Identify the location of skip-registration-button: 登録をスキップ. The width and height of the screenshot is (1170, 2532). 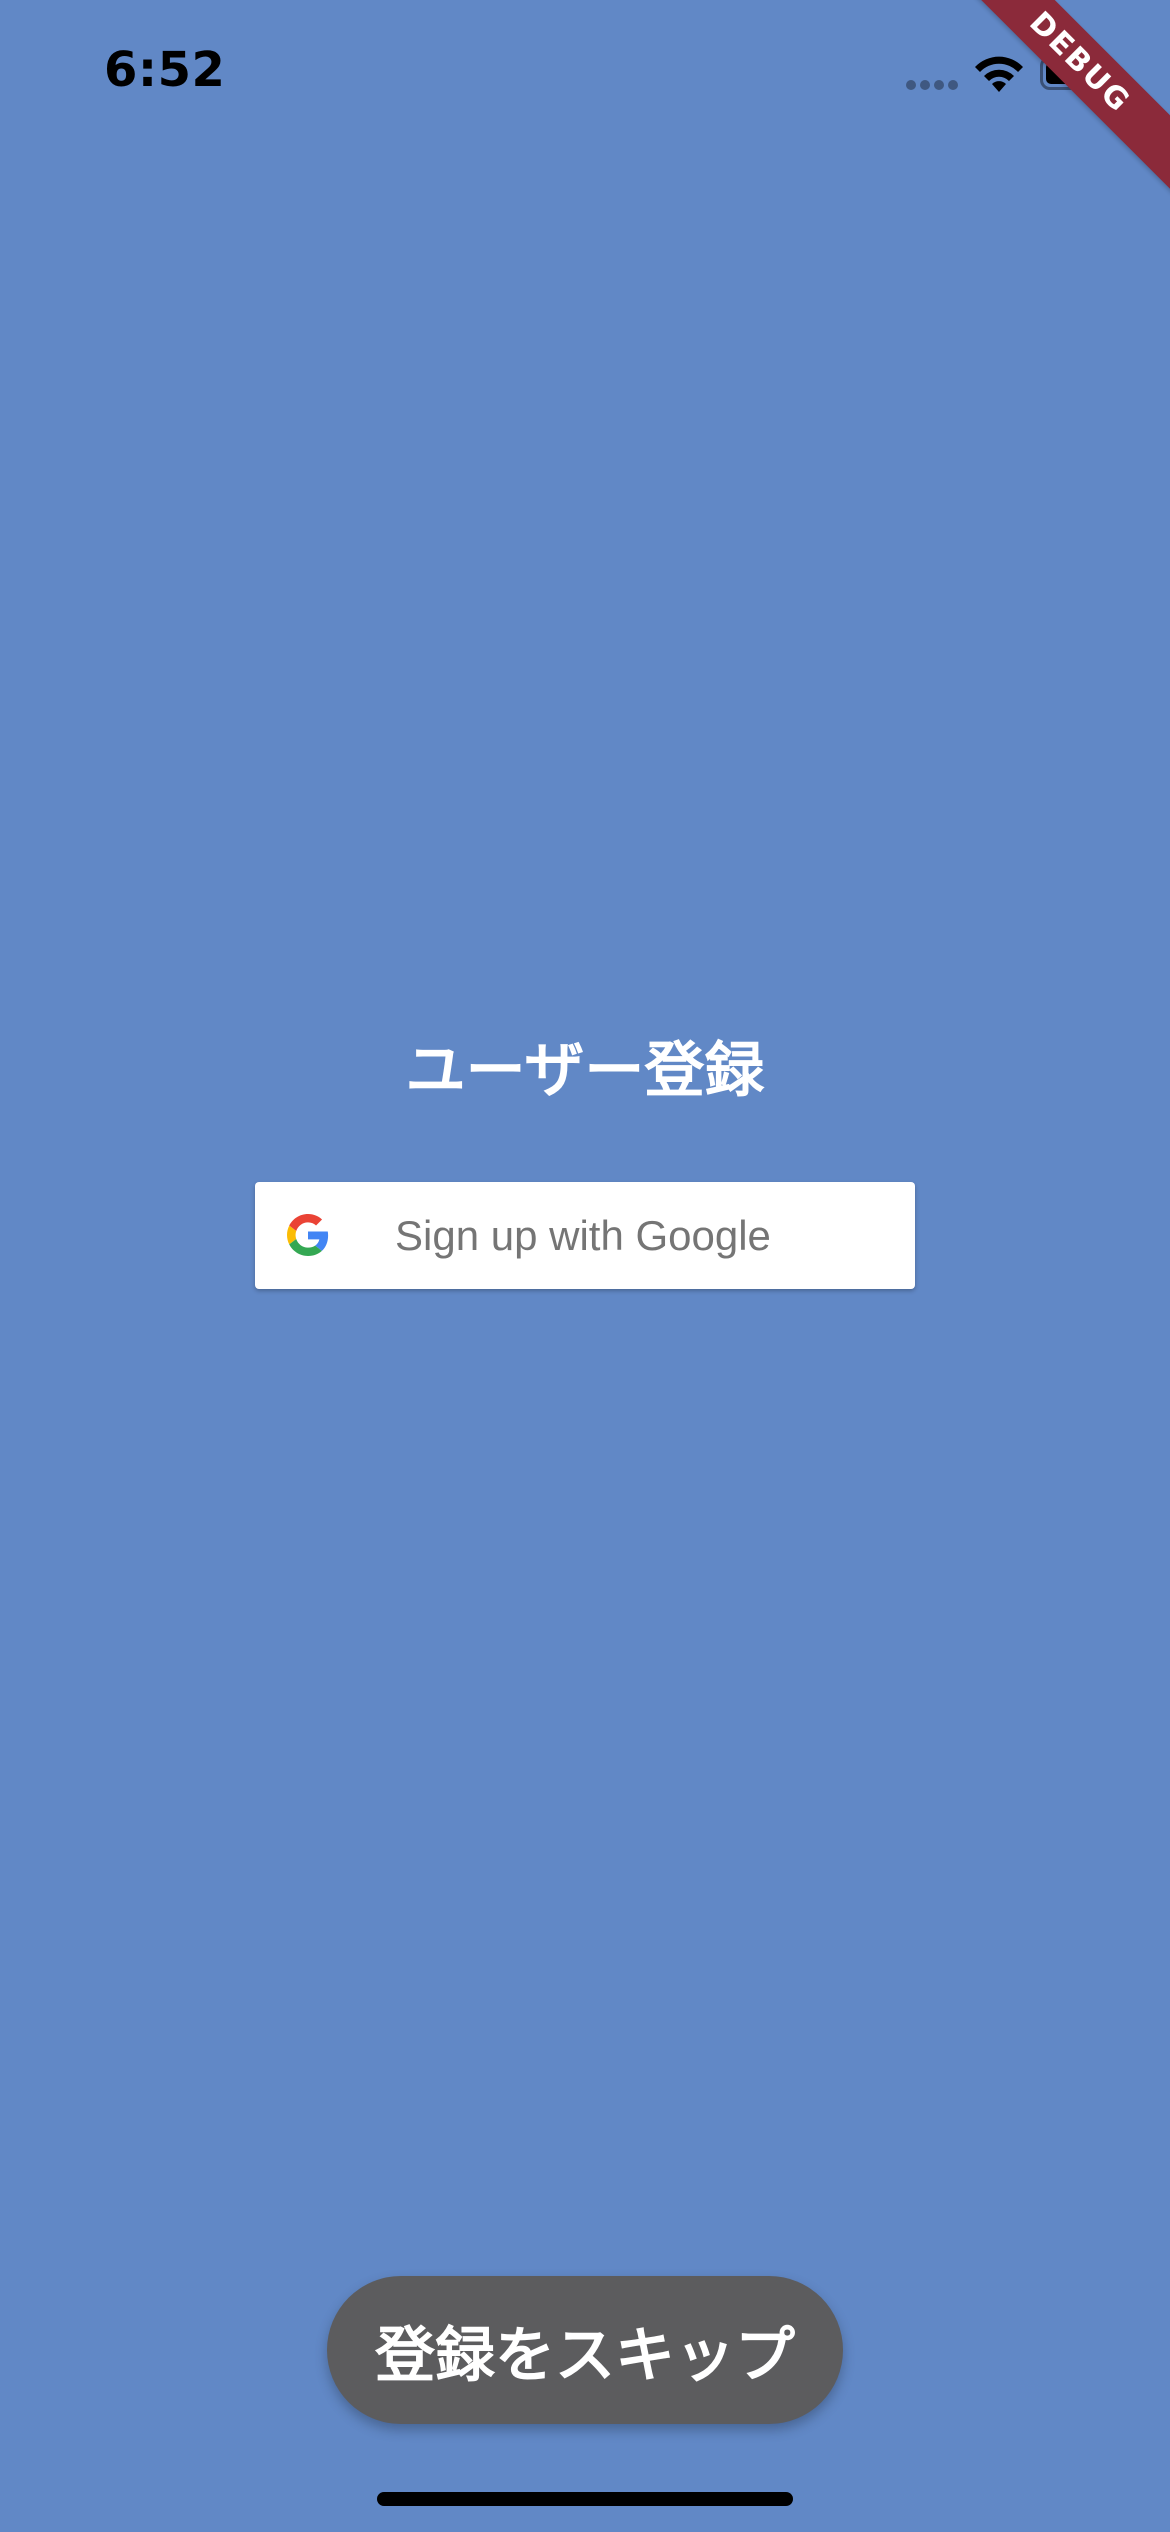
(585, 2350).